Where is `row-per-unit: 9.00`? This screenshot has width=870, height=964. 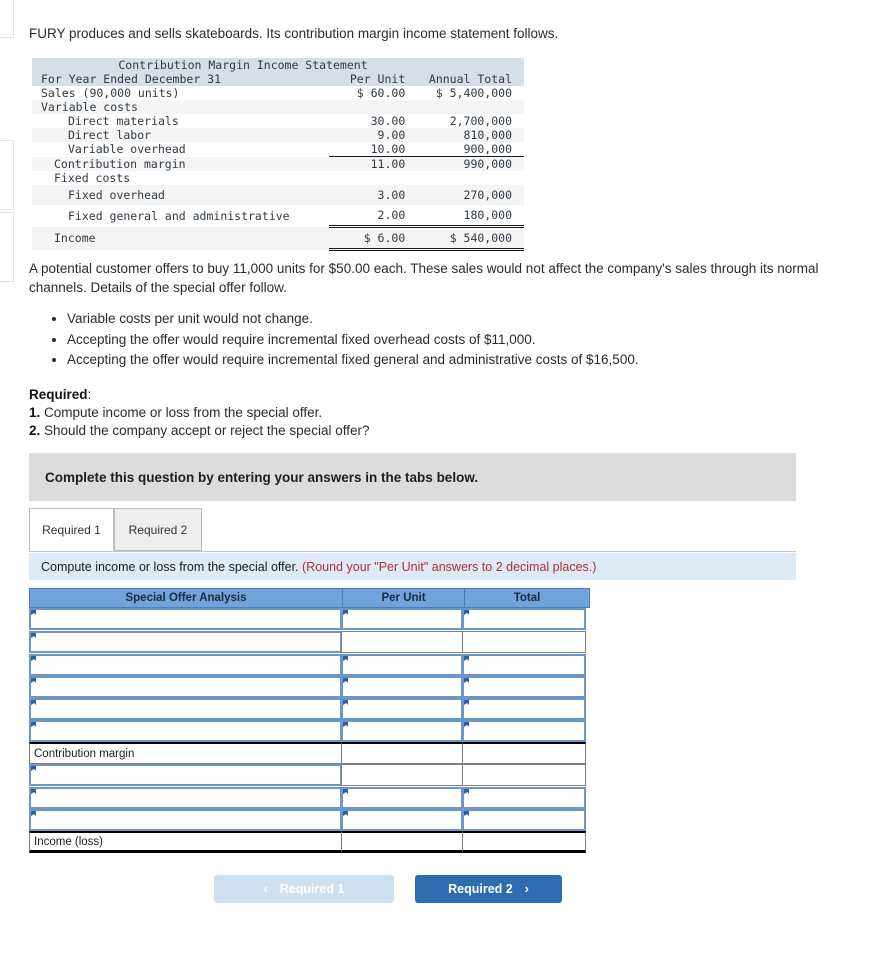 row-per-unit: 9.00 is located at coordinates (372, 135).